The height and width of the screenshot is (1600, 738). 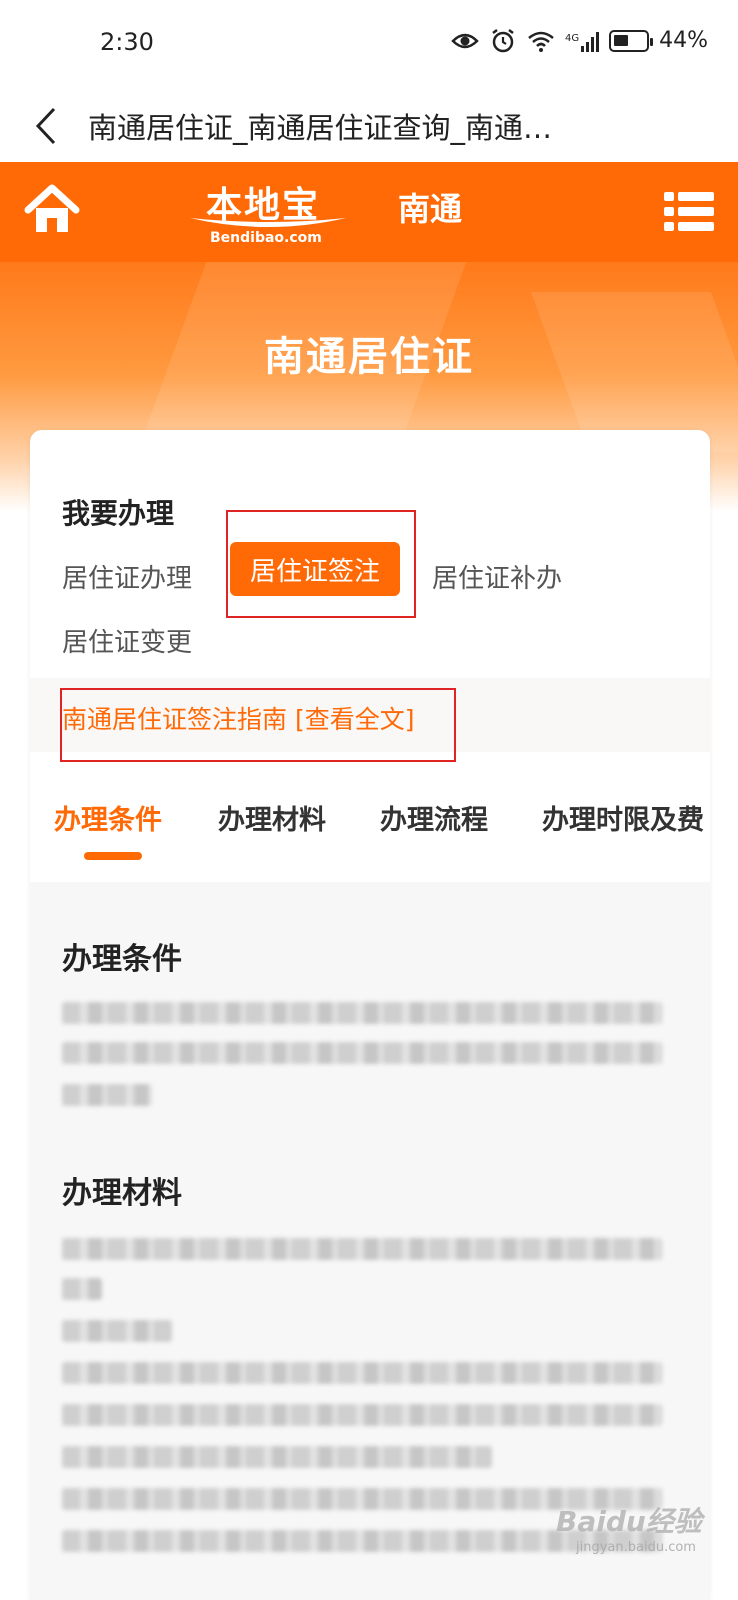 What do you see at coordinates (683, 40) in the screenshot?
I see `battery-percent: 44%` at bounding box center [683, 40].